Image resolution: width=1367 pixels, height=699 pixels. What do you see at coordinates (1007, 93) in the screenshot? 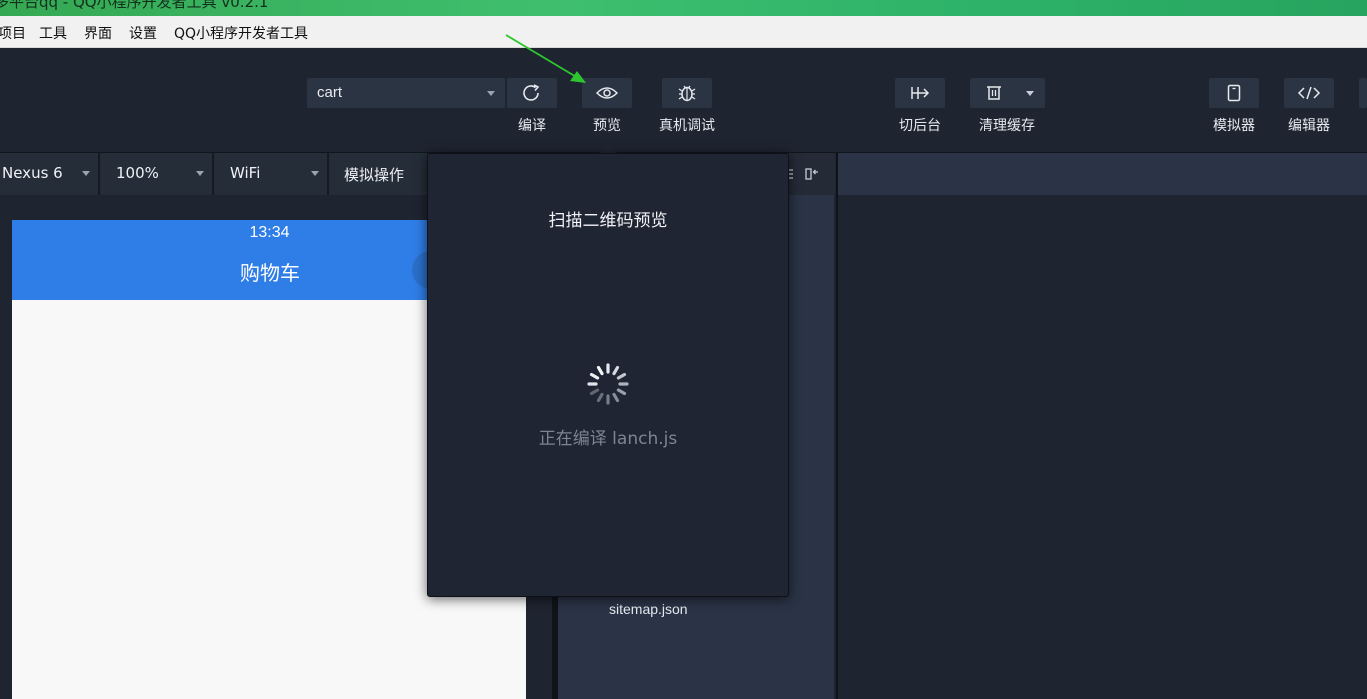
I see `clear-cache-button` at bounding box center [1007, 93].